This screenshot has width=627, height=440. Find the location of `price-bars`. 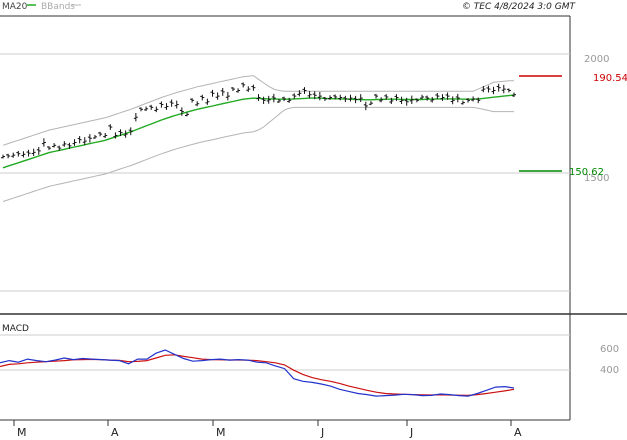

price-bars is located at coordinates (258, 120).